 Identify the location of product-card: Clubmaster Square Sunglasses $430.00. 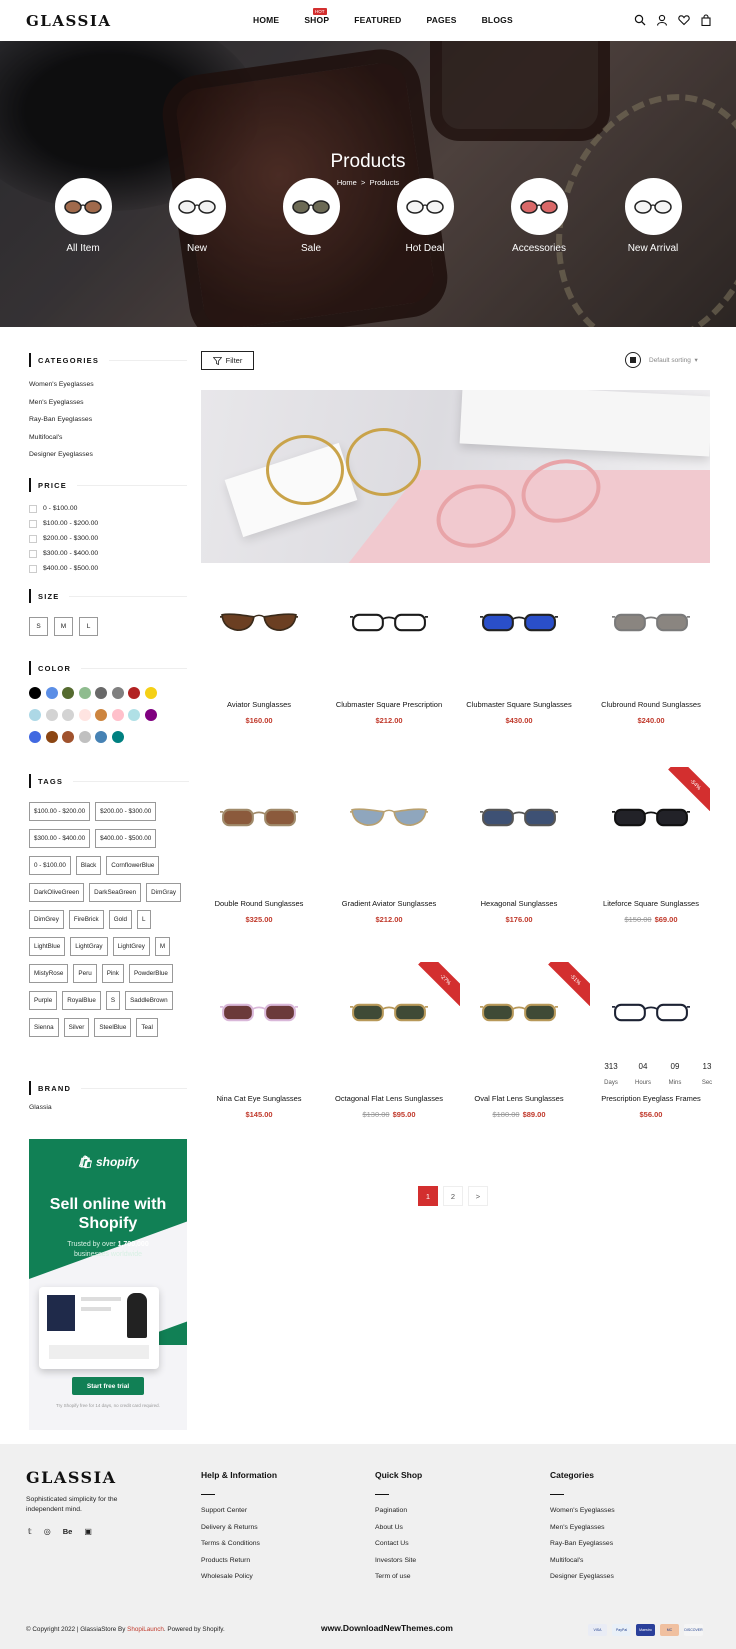
(519, 653).